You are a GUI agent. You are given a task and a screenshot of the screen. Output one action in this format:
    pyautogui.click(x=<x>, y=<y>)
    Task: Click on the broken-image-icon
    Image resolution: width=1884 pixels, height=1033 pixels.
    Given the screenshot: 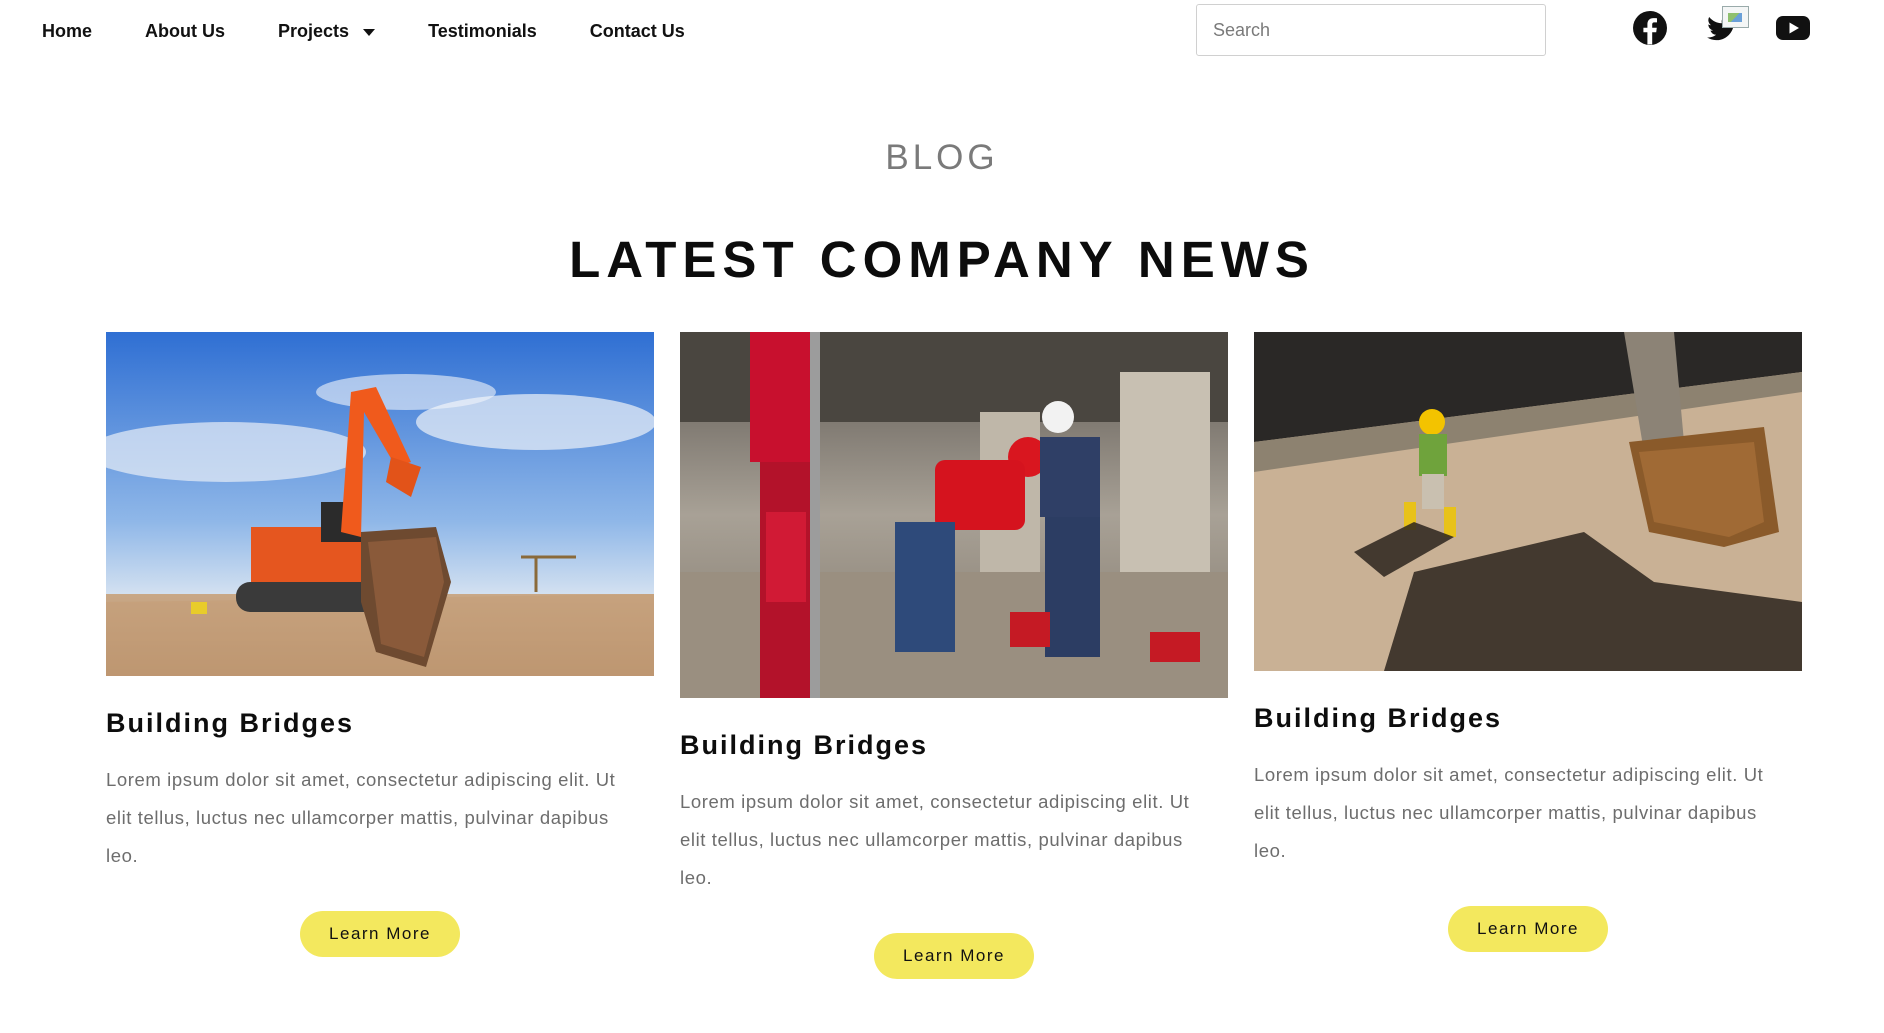 What is the action you would take?
    pyautogui.click(x=1735, y=17)
    